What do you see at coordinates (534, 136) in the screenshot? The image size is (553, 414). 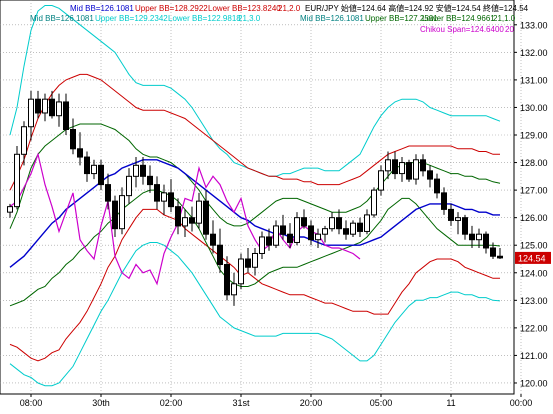 I see `y-tick-label: 129.00` at bounding box center [534, 136].